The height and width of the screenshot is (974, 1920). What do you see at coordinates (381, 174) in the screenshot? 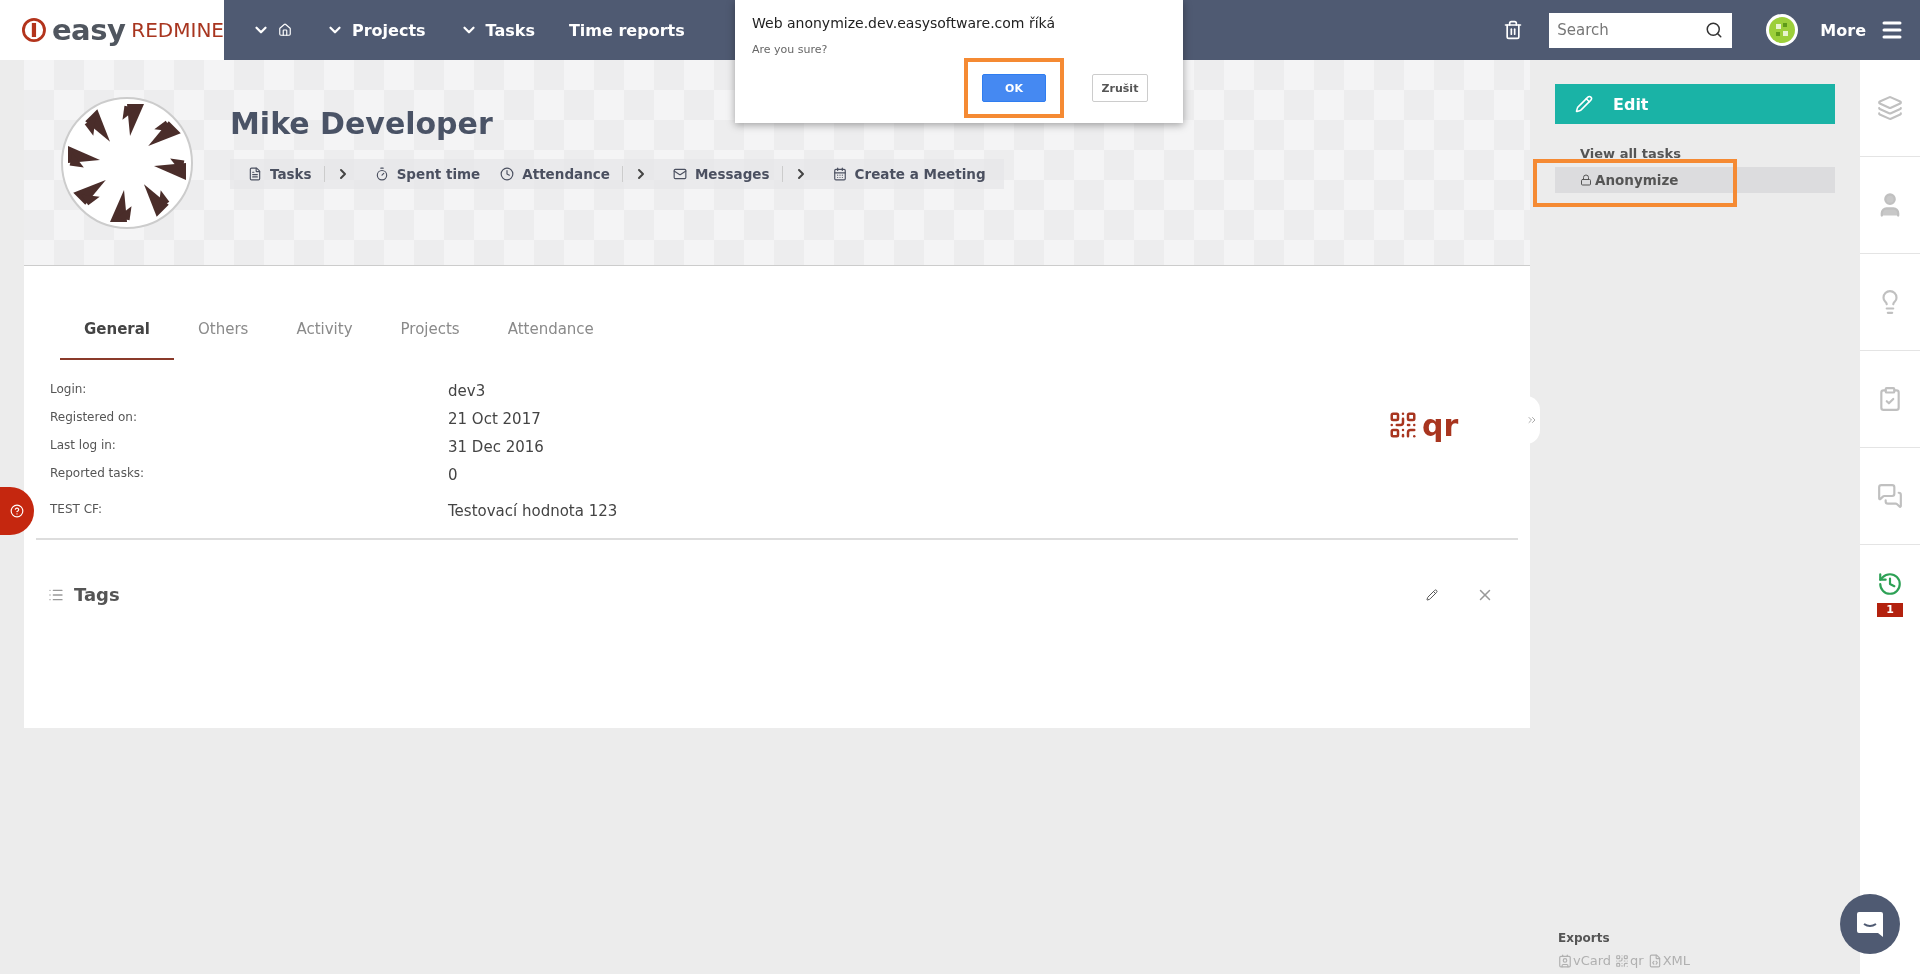
I see `time-icon` at bounding box center [381, 174].